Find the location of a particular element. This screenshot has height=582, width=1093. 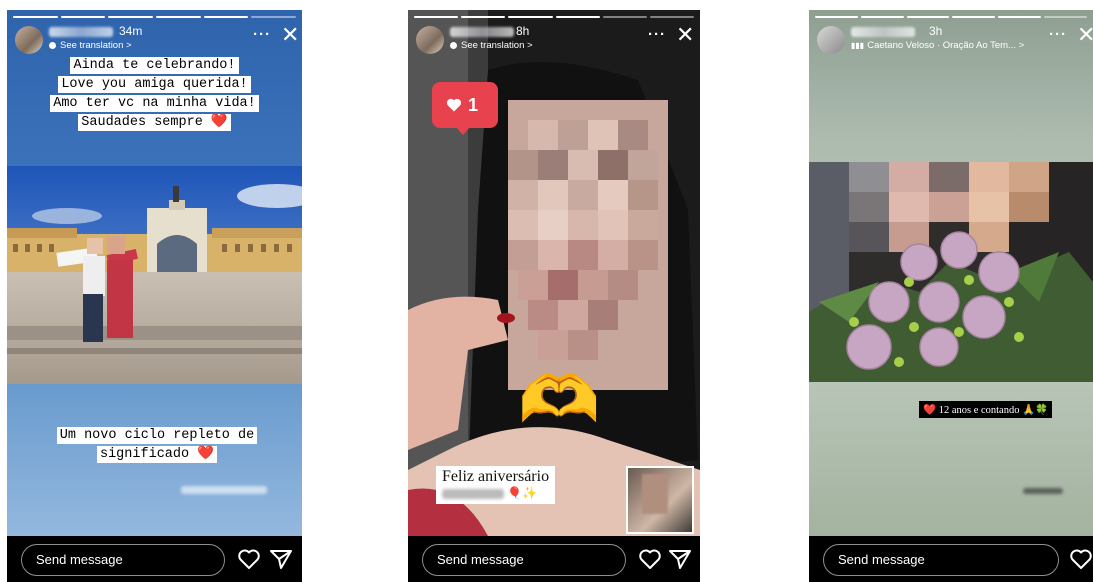

story-photo is located at coordinates (154, 275).